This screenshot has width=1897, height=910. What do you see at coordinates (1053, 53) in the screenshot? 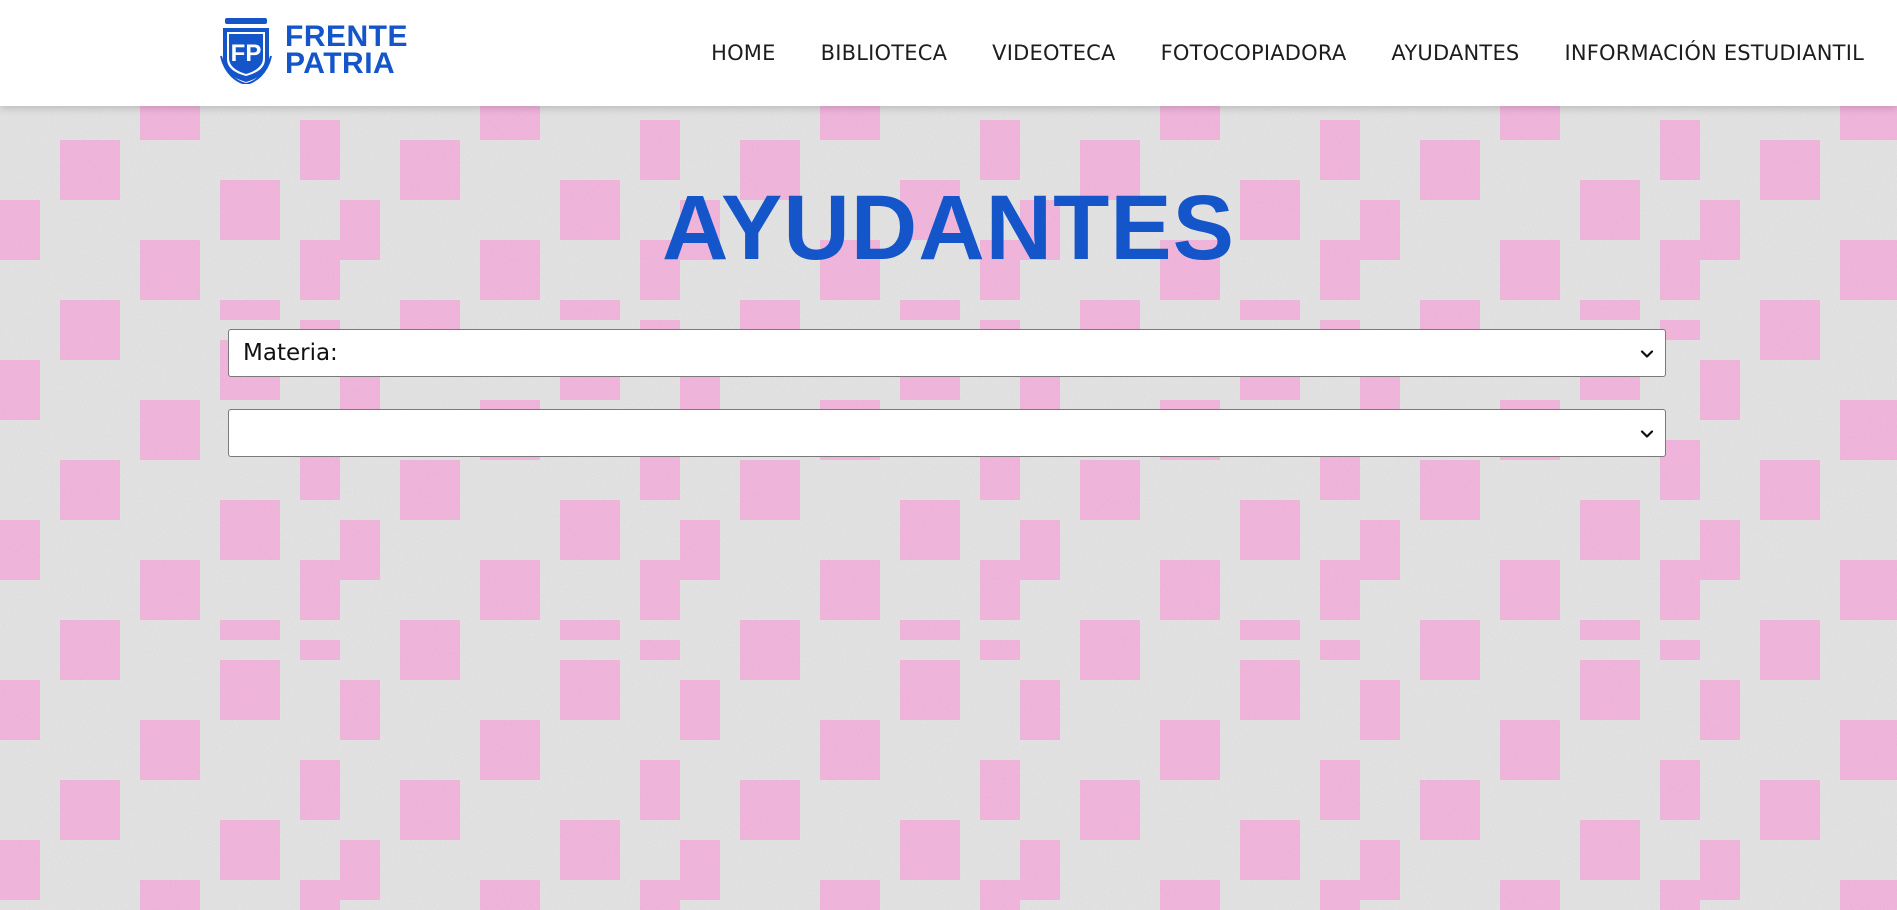
I see `nav-item-videoteca: VIDEOTECA` at bounding box center [1053, 53].